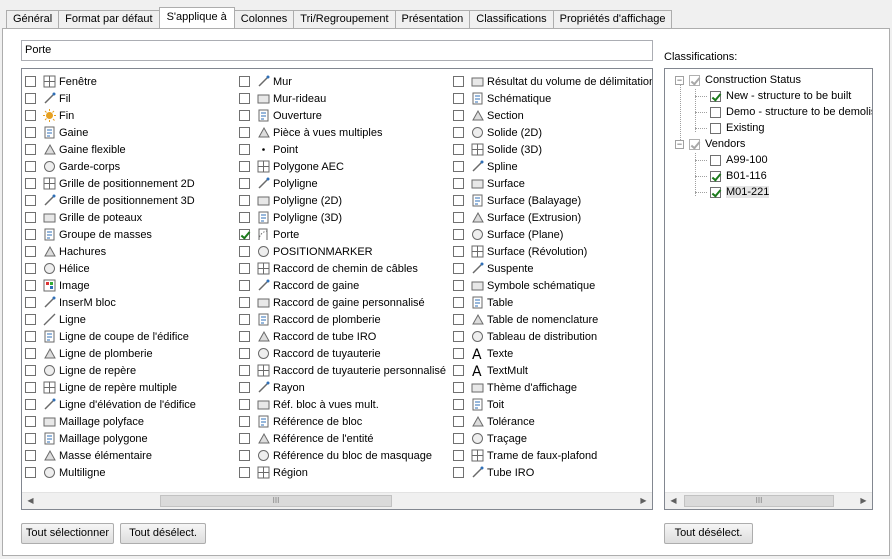  I want to click on object-type-item: Thème d'affichage, so click(552, 387).